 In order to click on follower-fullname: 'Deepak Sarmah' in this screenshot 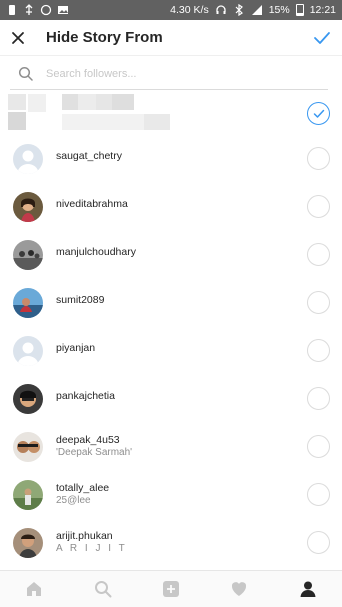, I will do `click(94, 452)`.